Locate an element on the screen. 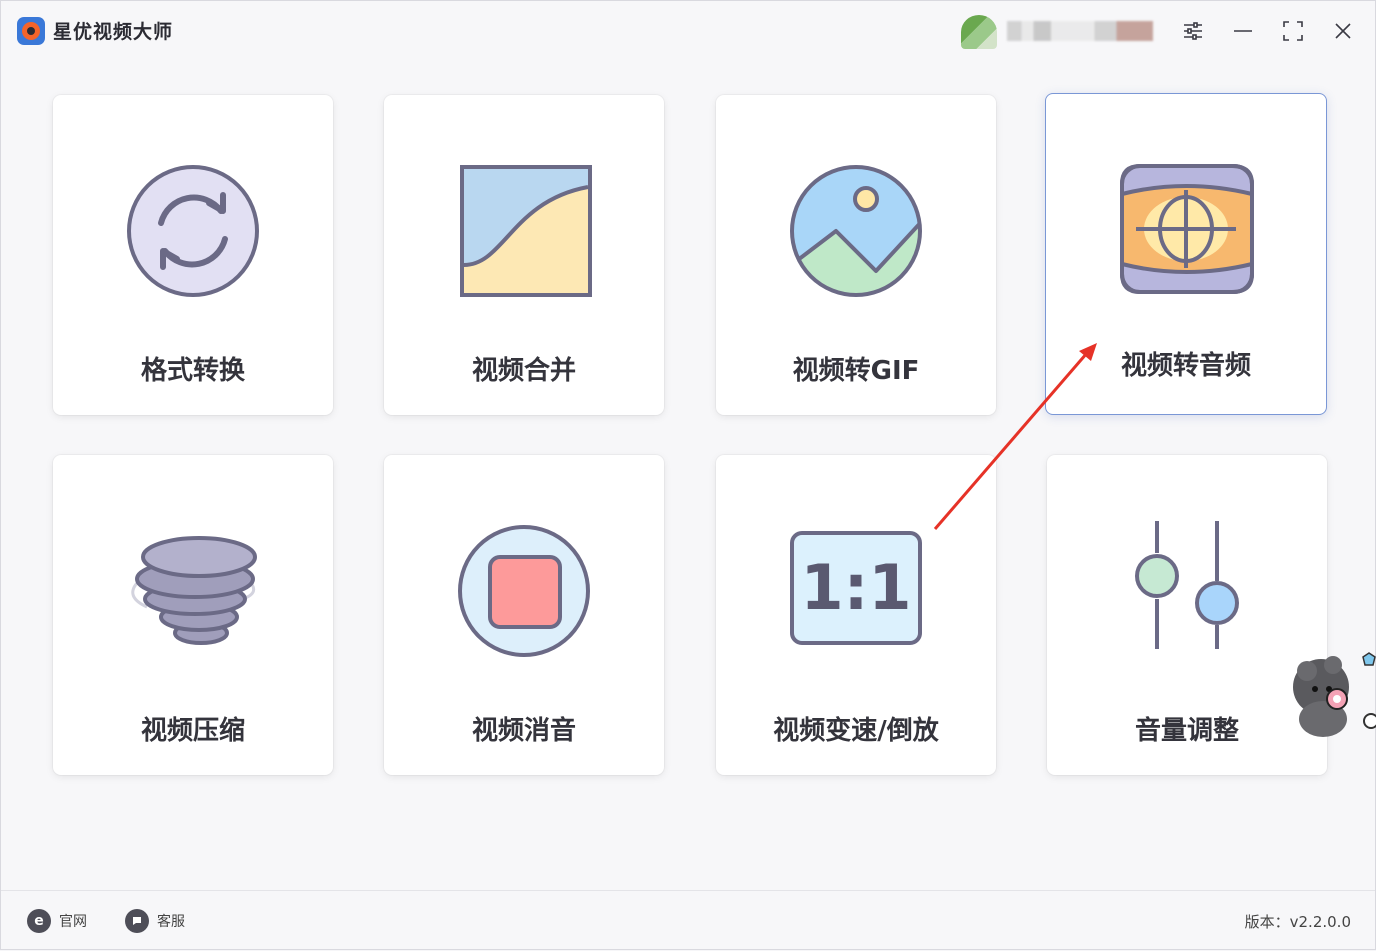  card-label: 视频压缩 is located at coordinates (192, 731).